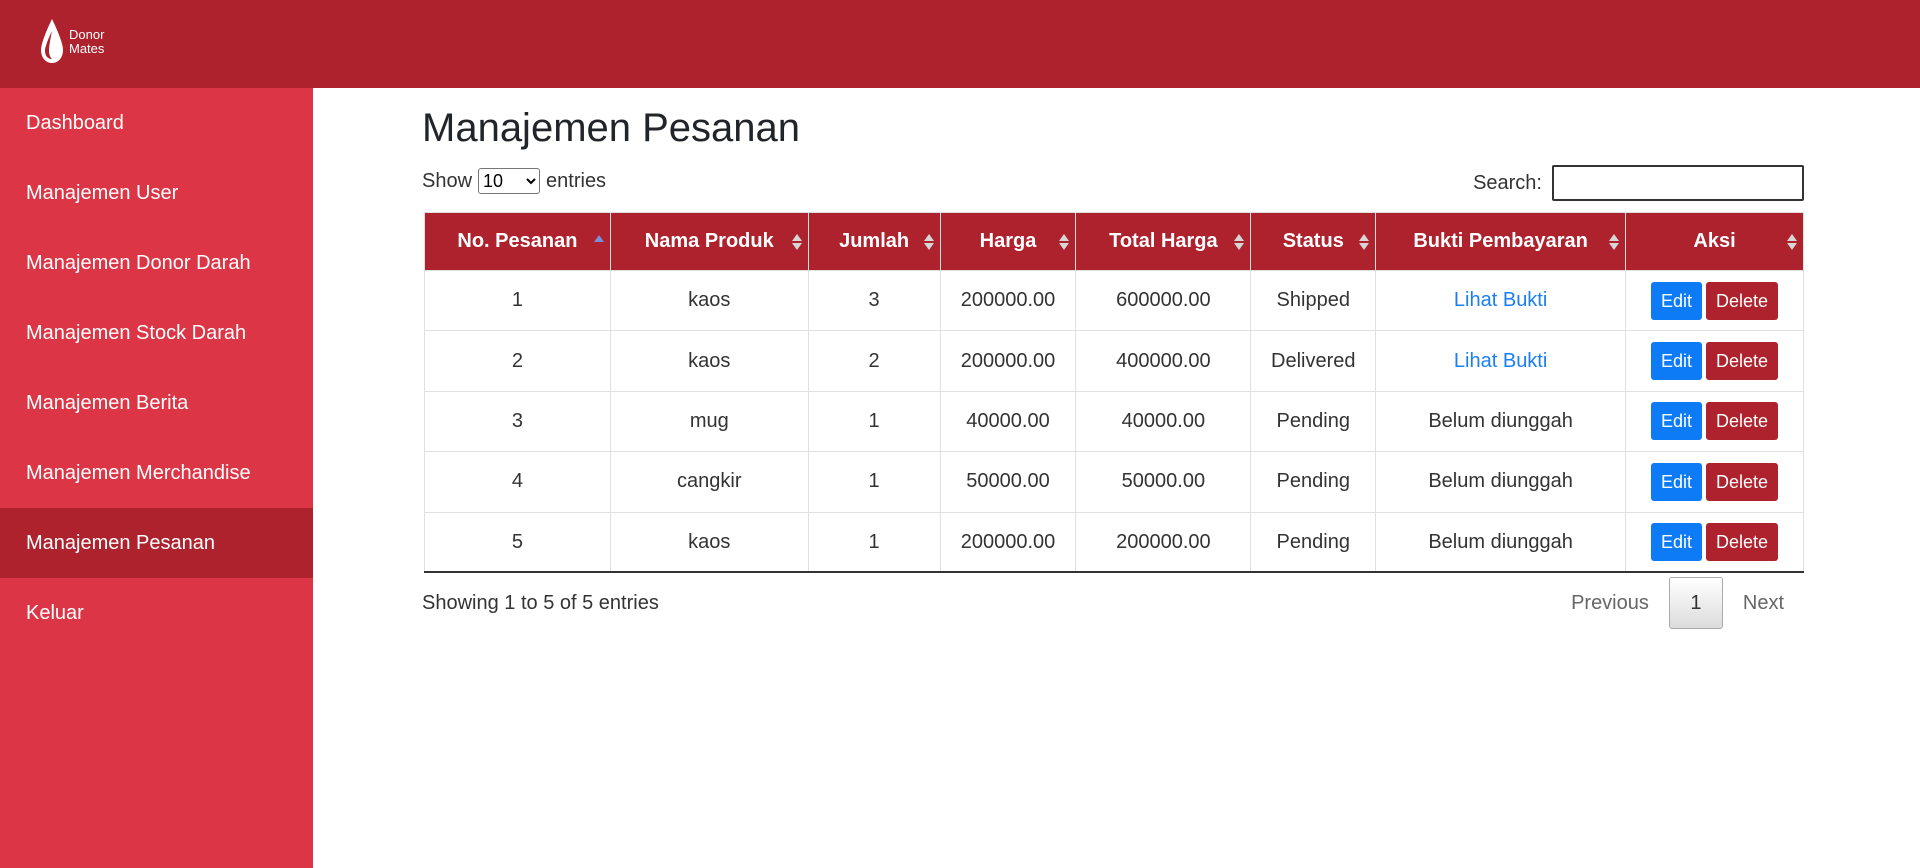  Describe the element at coordinates (517, 300) in the screenshot. I see `cell-no: 1` at that location.